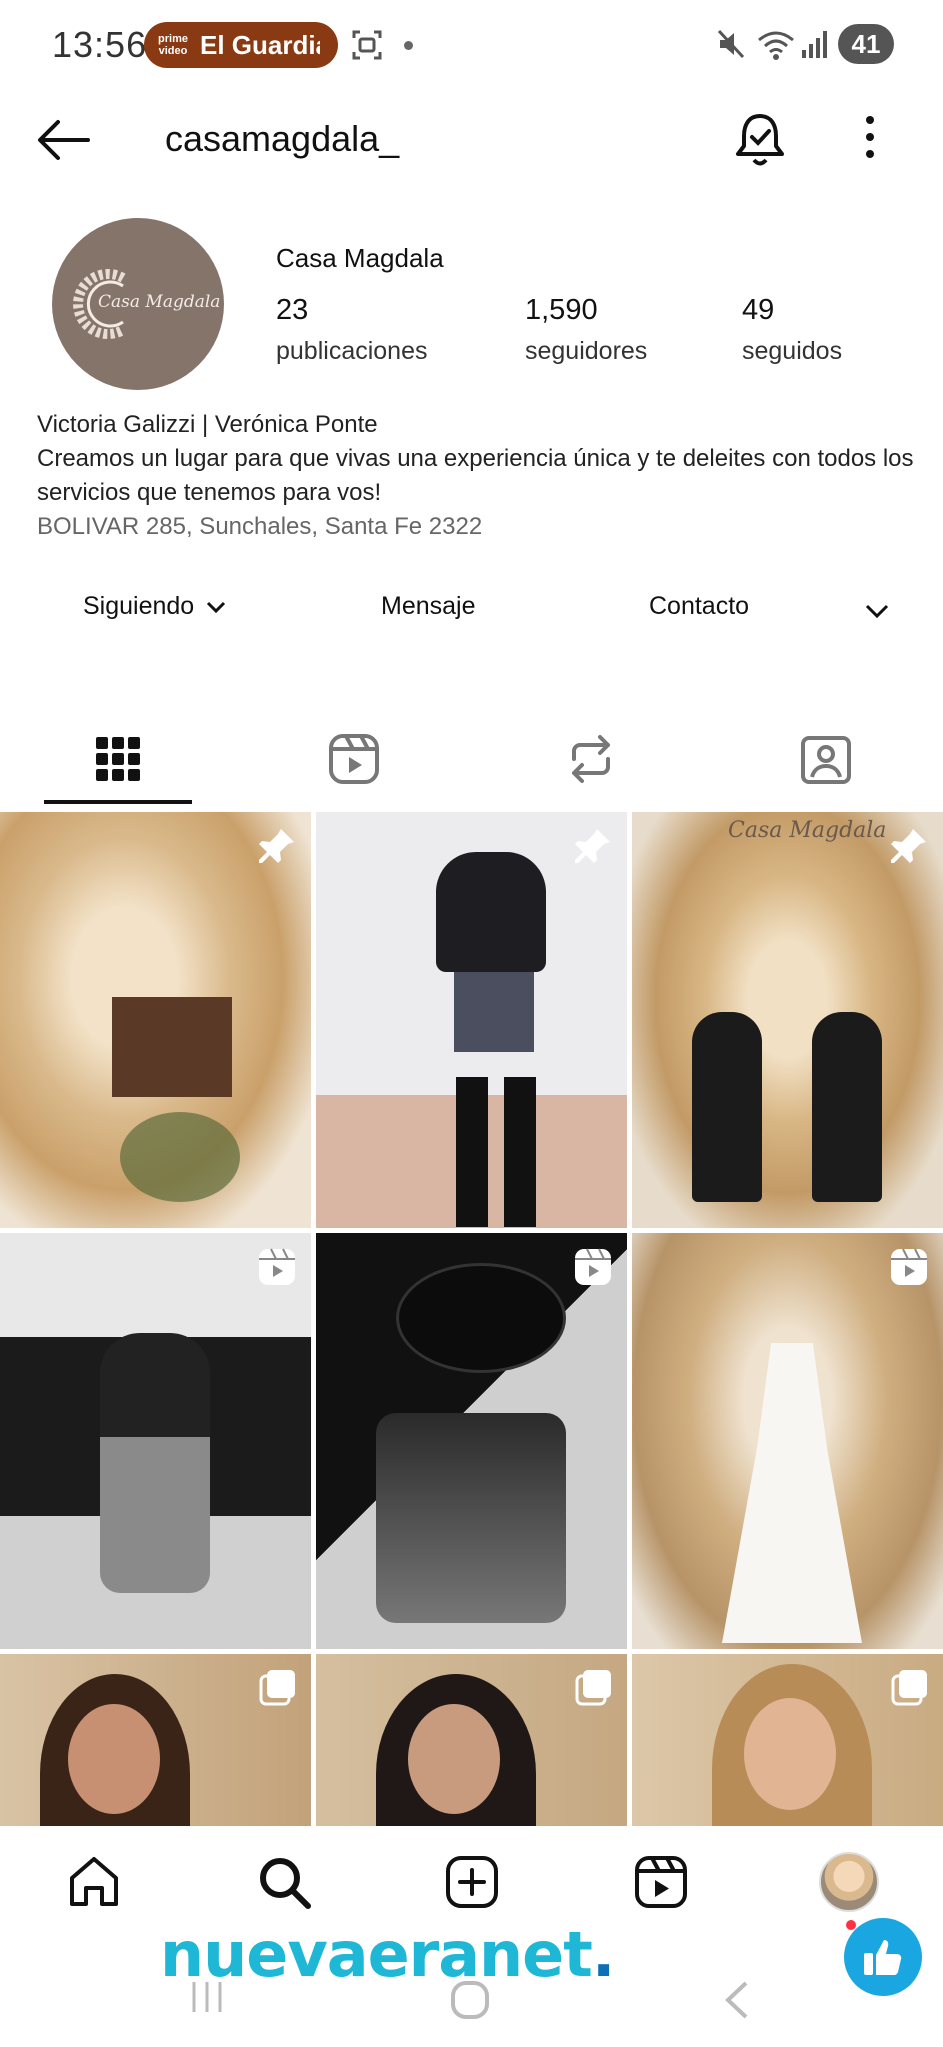 The height and width of the screenshot is (2047, 943). What do you see at coordinates (118, 802) in the screenshot?
I see `tab-active-indicator` at bounding box center [118, 802].